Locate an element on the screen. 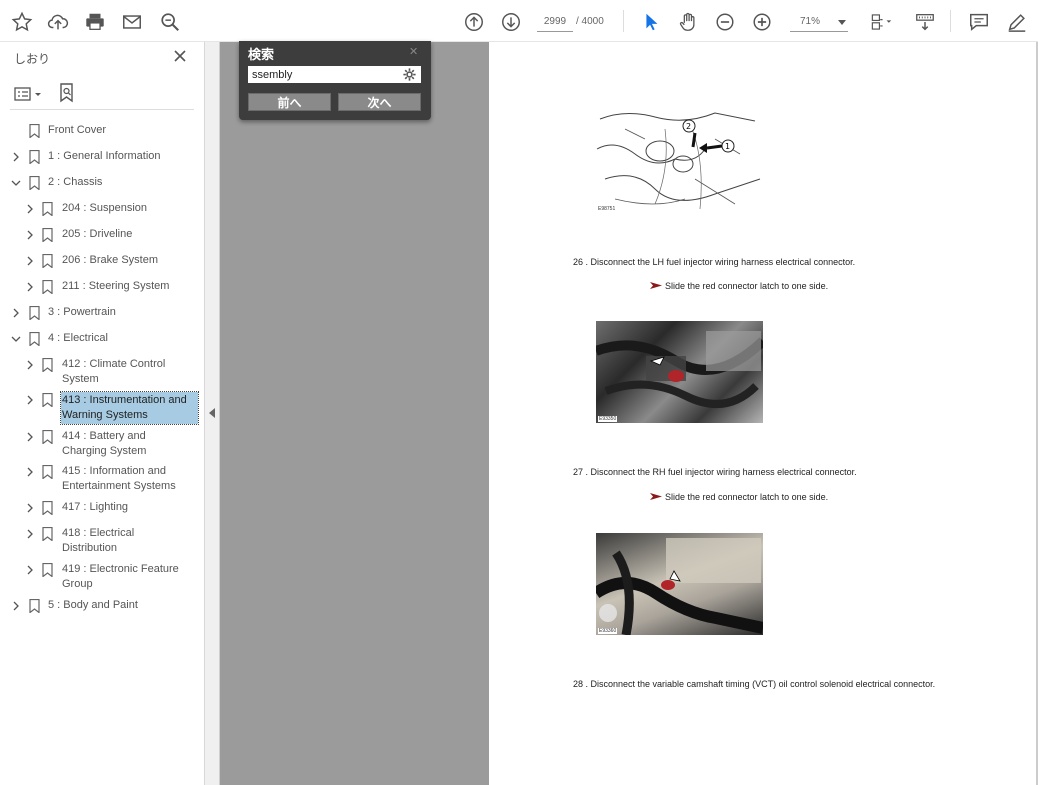 The height and width of the screenshot is (785, 1038). previous-page-icon is located at coordinates (474, 22).